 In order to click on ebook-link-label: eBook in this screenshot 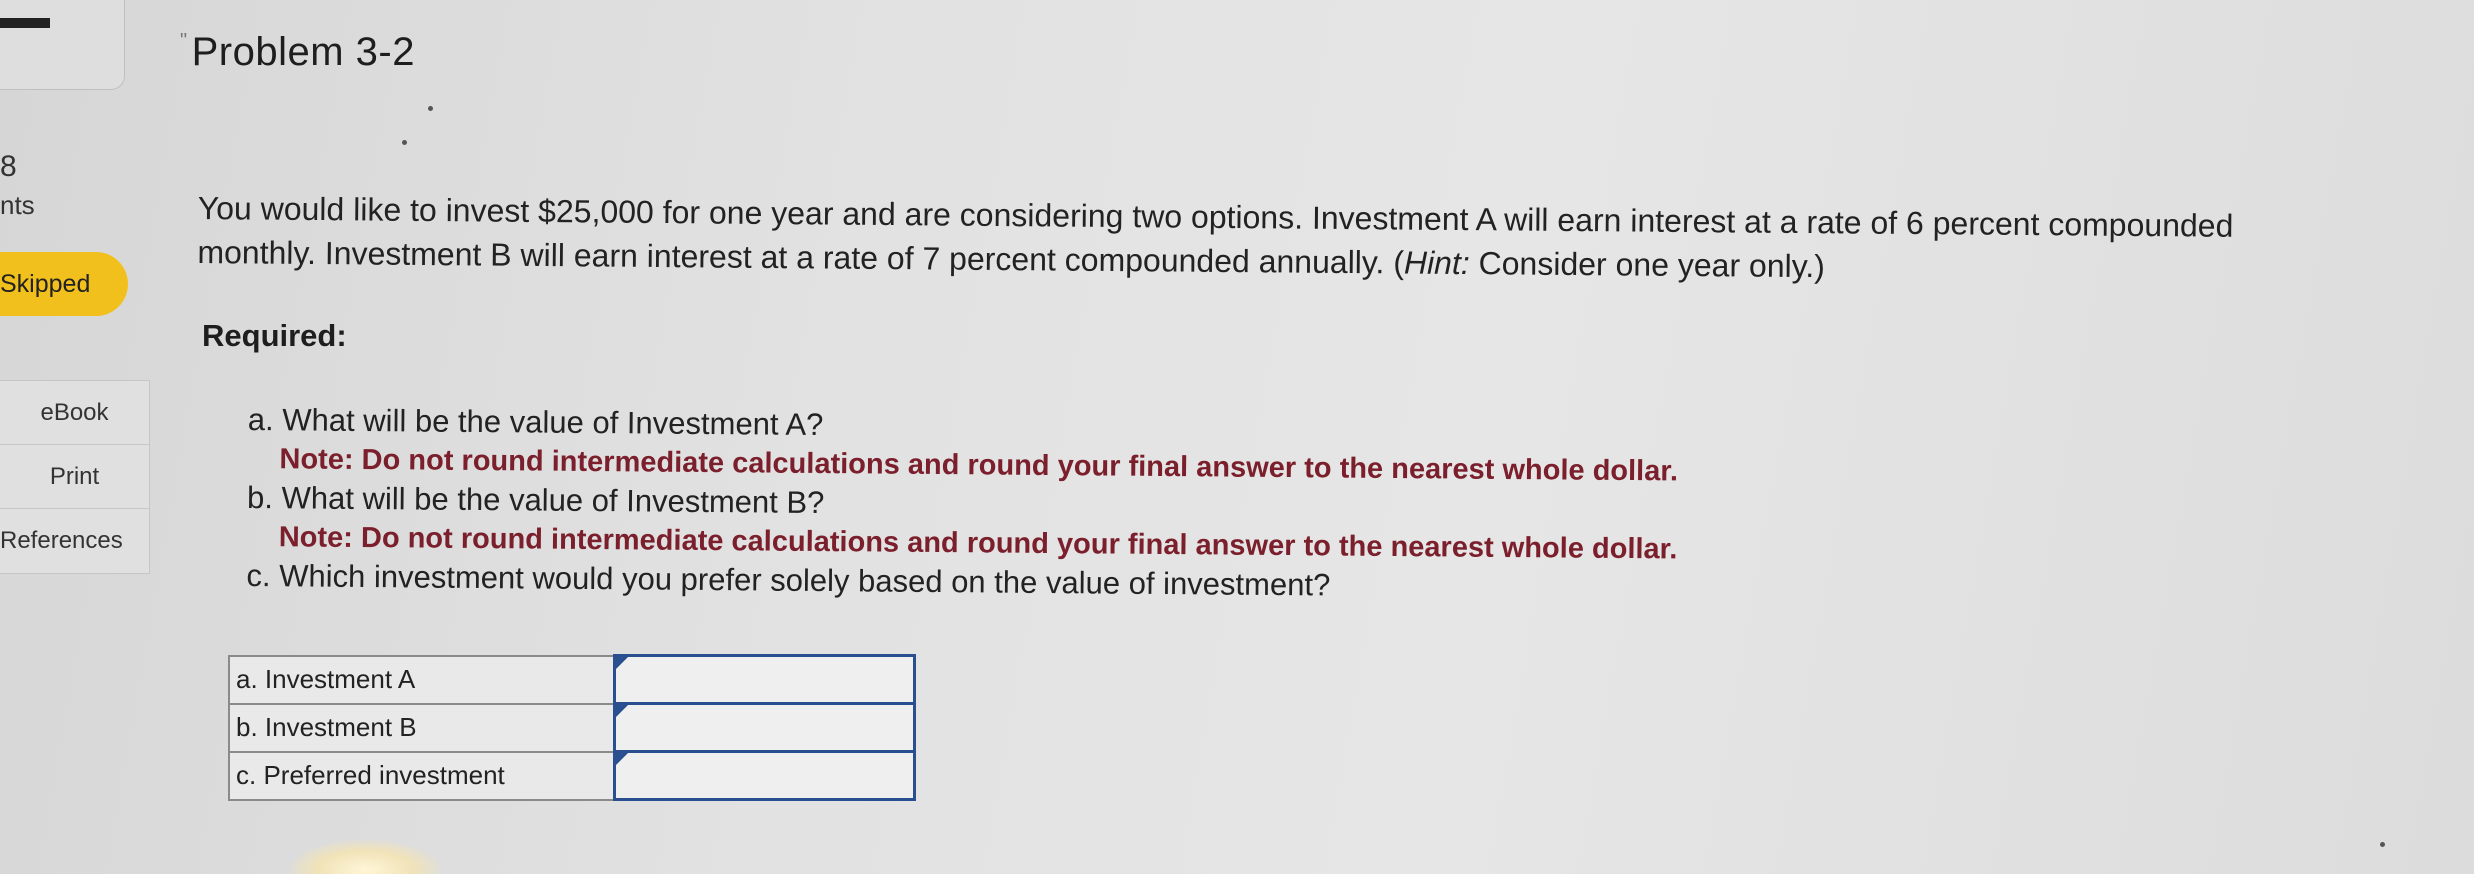, I will do `click(74, 412)`.